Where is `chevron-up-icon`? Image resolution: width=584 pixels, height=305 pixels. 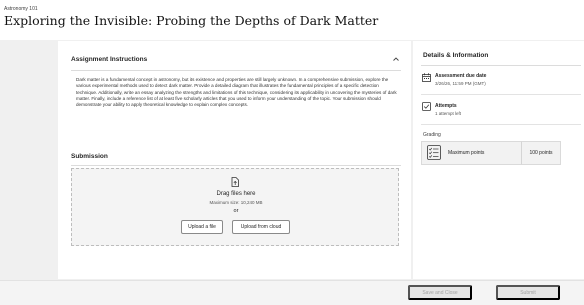
chevron-up-icon is located at coordinates (396, 59).